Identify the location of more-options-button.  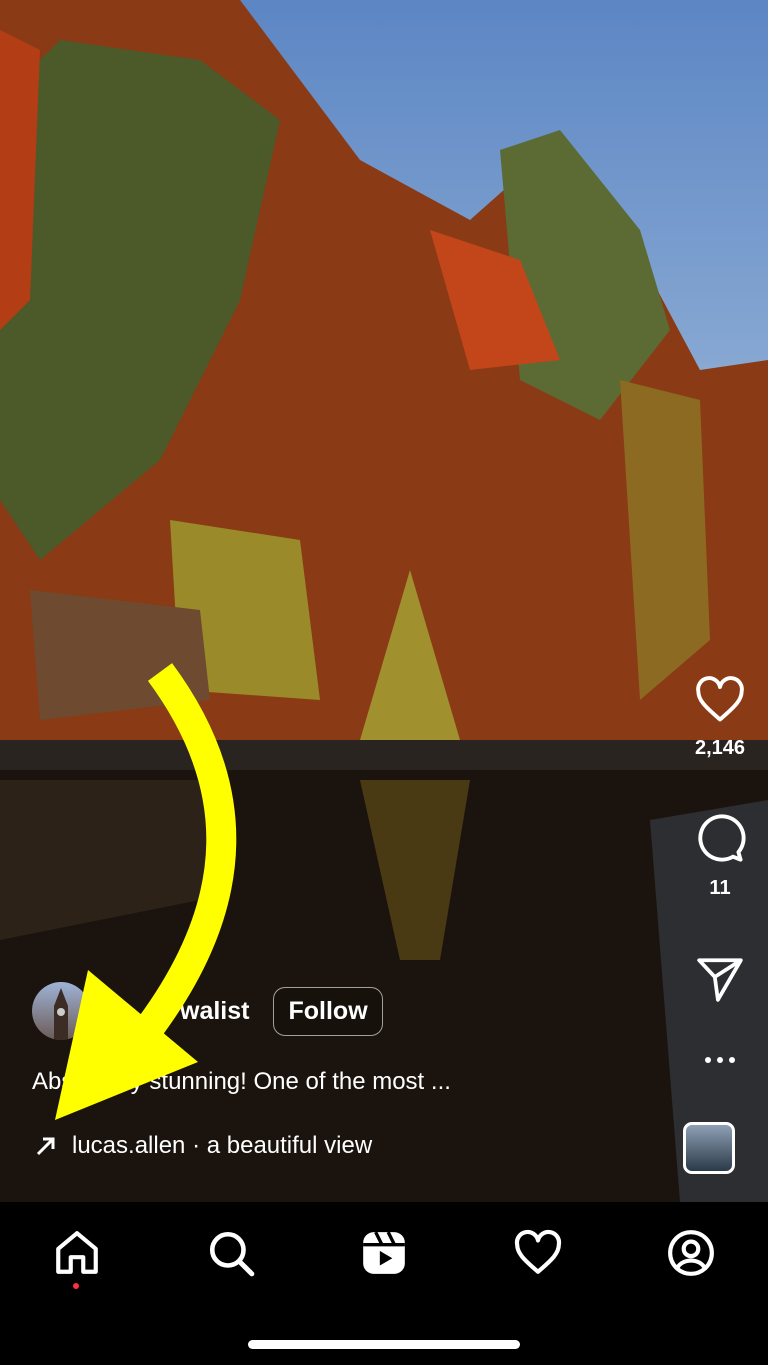
(720, 1061).